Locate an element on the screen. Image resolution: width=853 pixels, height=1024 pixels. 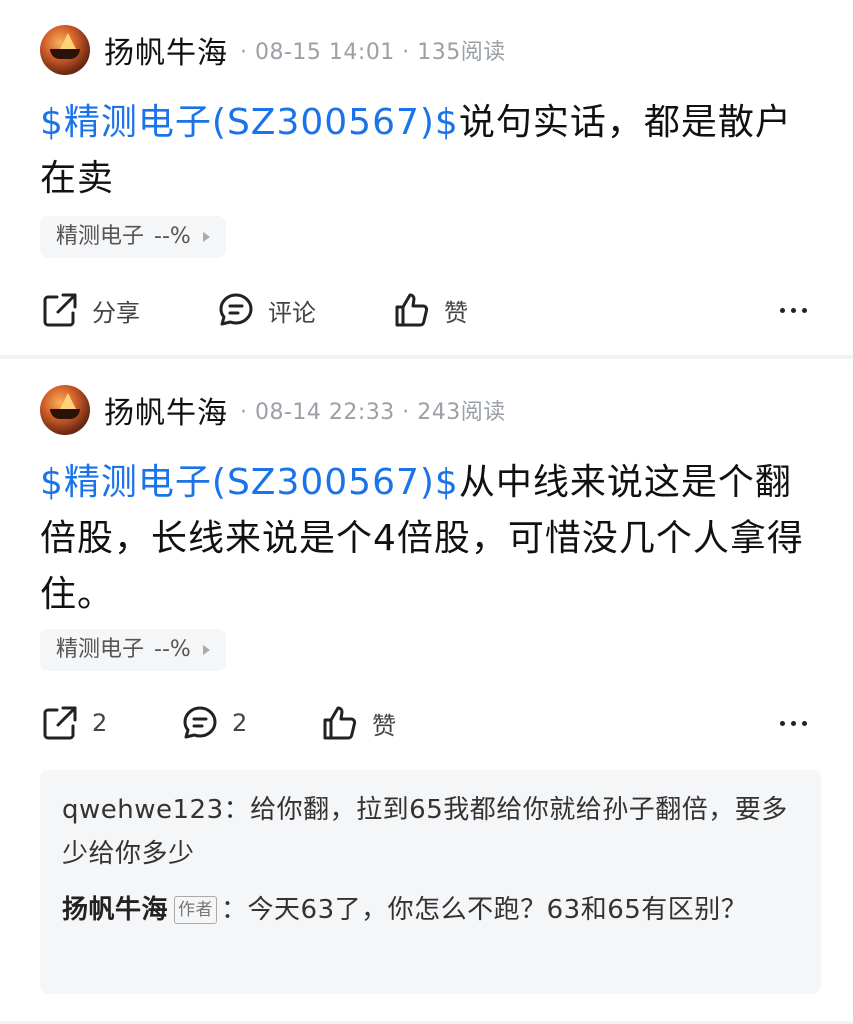
share-label: 分享 is located at coordinates (116, 312).